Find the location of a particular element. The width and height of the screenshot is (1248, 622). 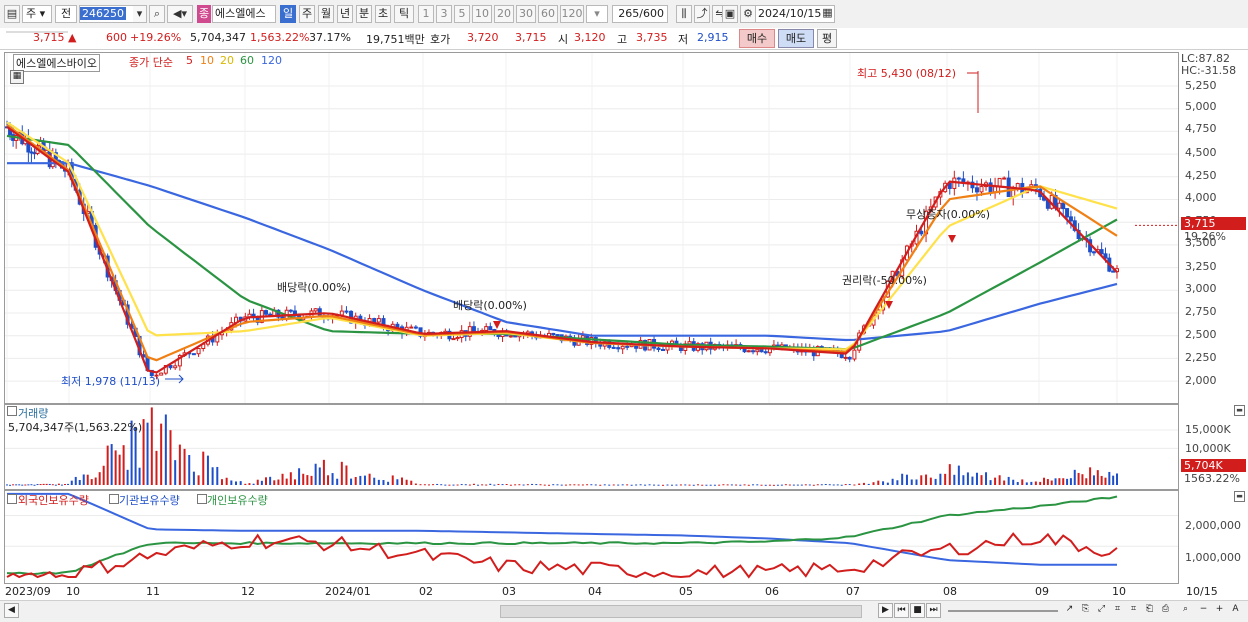

stop-icon: ■ is located at coordinates (917, 610).